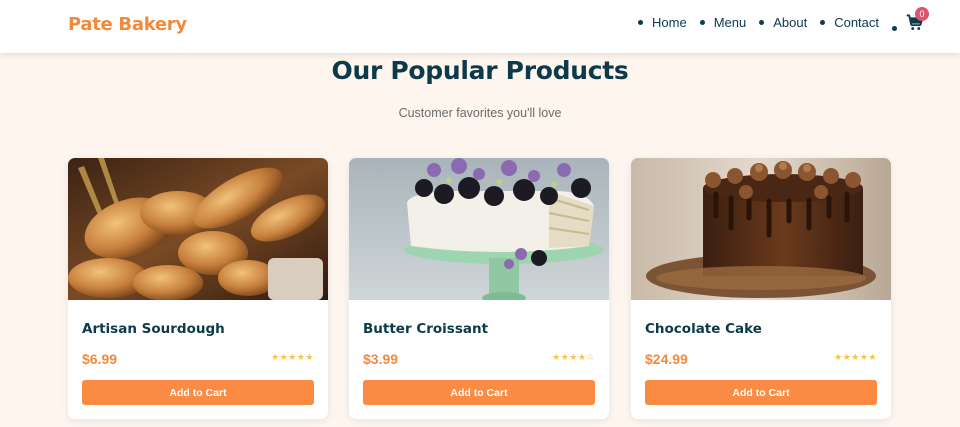  What do you see at coordinates (573, 358) in the screenshot?
I see `rating-stars: ★★★★☆` at bounding box center [573, 358].